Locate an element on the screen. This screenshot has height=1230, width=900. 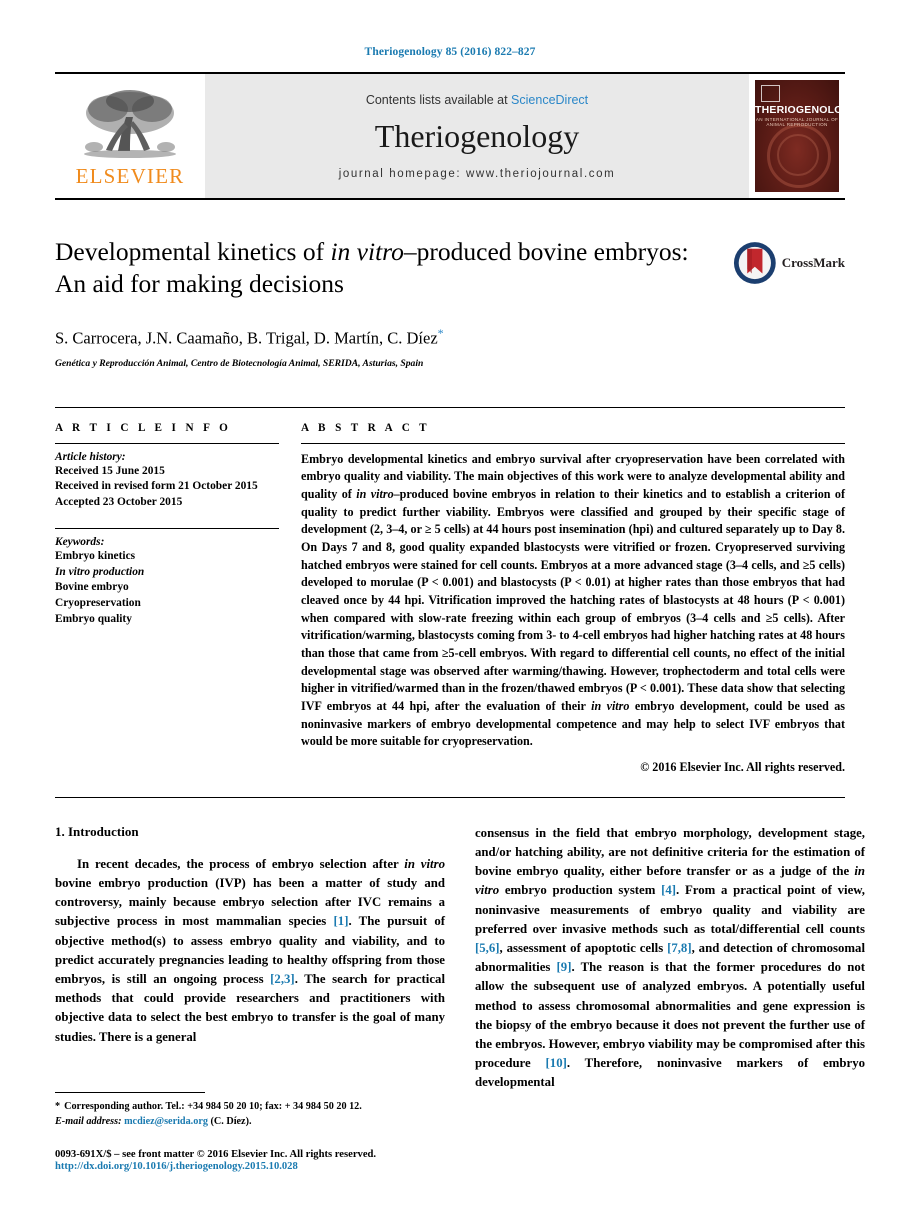
elsevier-wordmark: ELSEVIER is located at coordinates (130, 176).